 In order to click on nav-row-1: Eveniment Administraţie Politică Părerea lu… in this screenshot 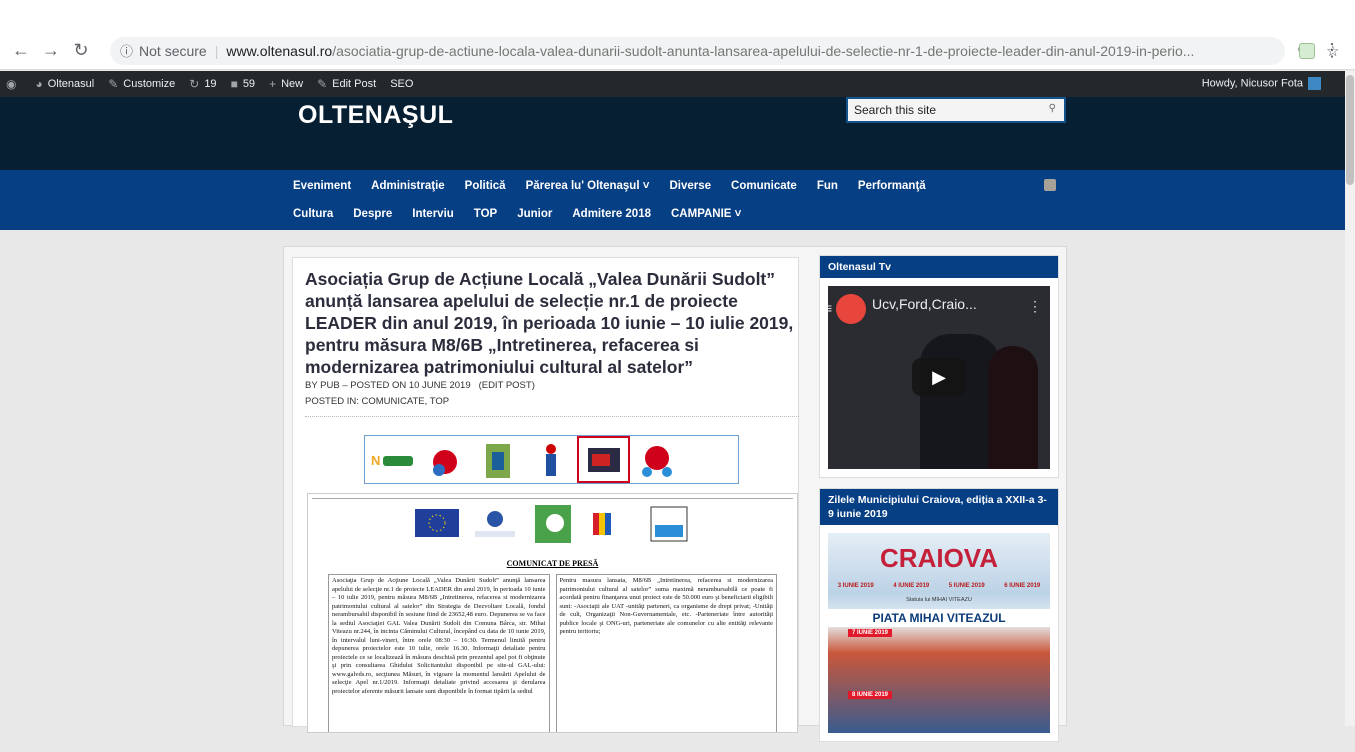, I will do `click(609, 186)`.